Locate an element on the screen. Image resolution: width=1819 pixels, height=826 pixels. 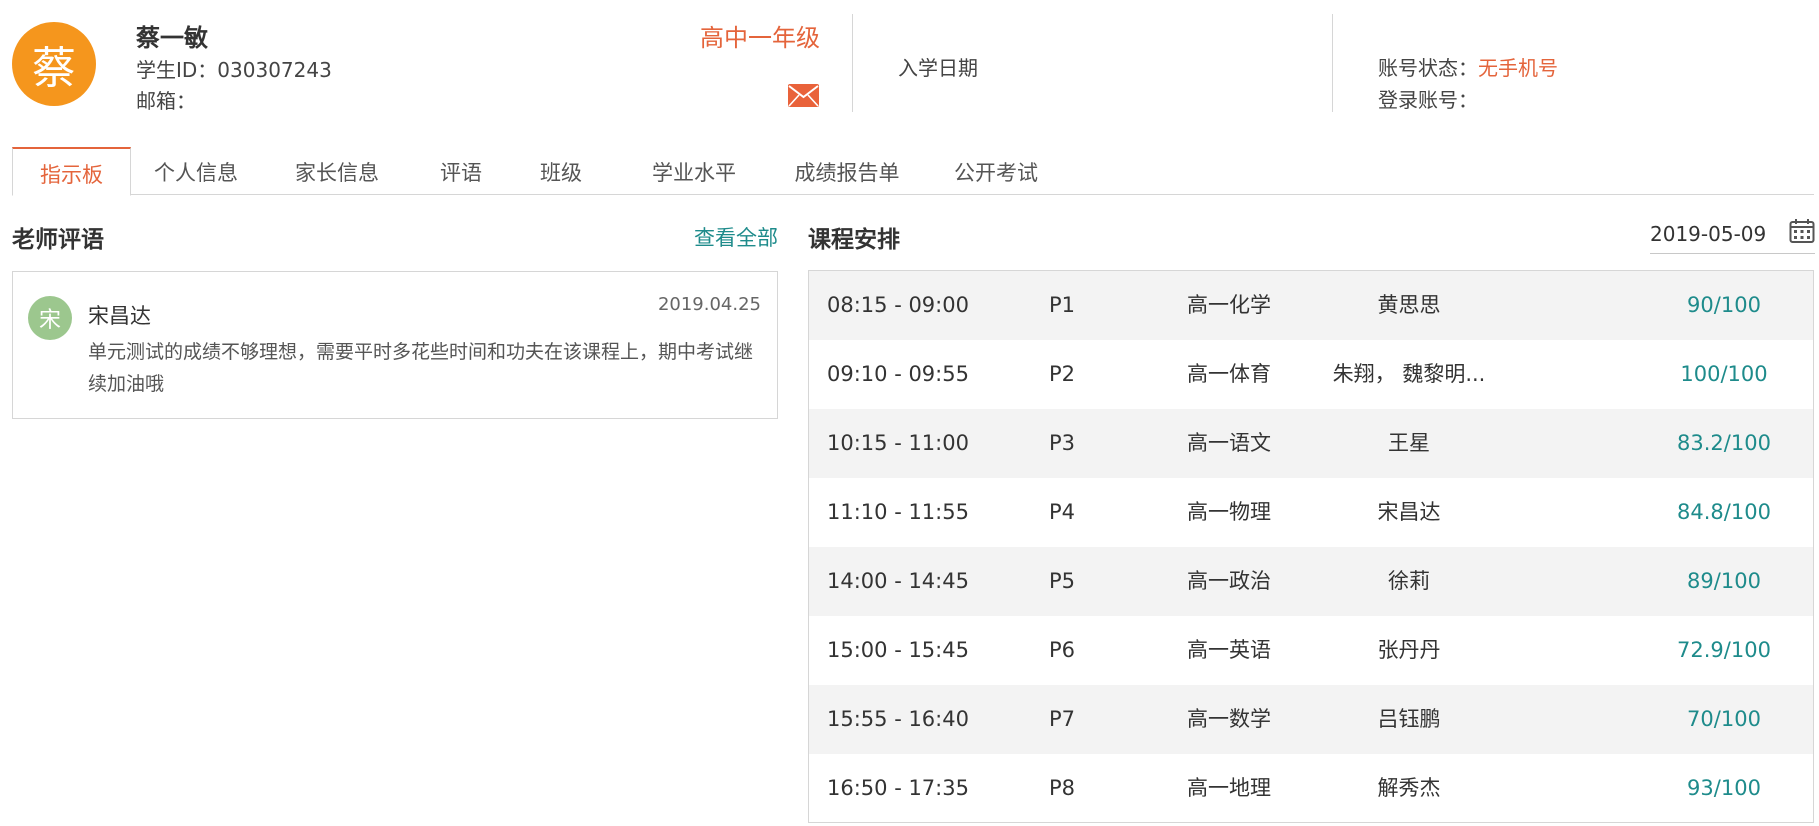
row-teacher: 宋昌达 is located at coordinates (1409, 512).